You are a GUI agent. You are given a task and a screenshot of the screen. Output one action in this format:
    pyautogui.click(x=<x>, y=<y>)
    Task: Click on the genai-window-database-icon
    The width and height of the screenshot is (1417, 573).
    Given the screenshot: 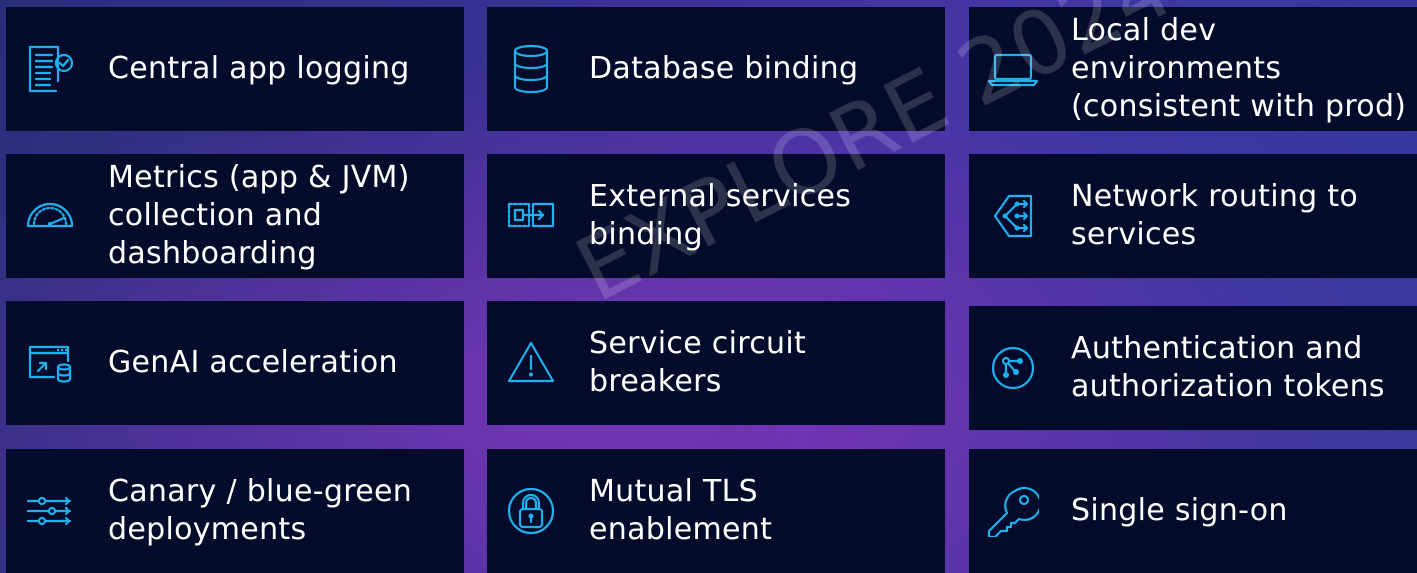 What is the action you would take?
    pyautogui.click(x=50, y=363)
    